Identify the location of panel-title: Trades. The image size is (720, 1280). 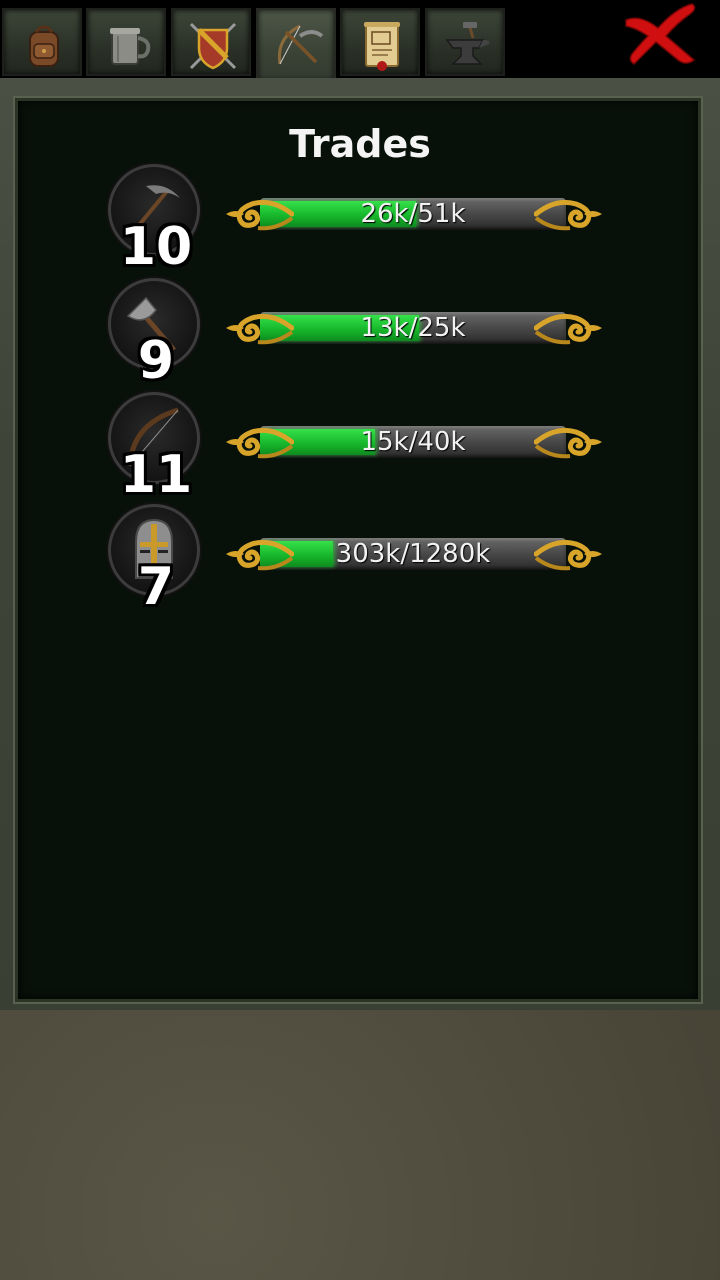
(360, 144).